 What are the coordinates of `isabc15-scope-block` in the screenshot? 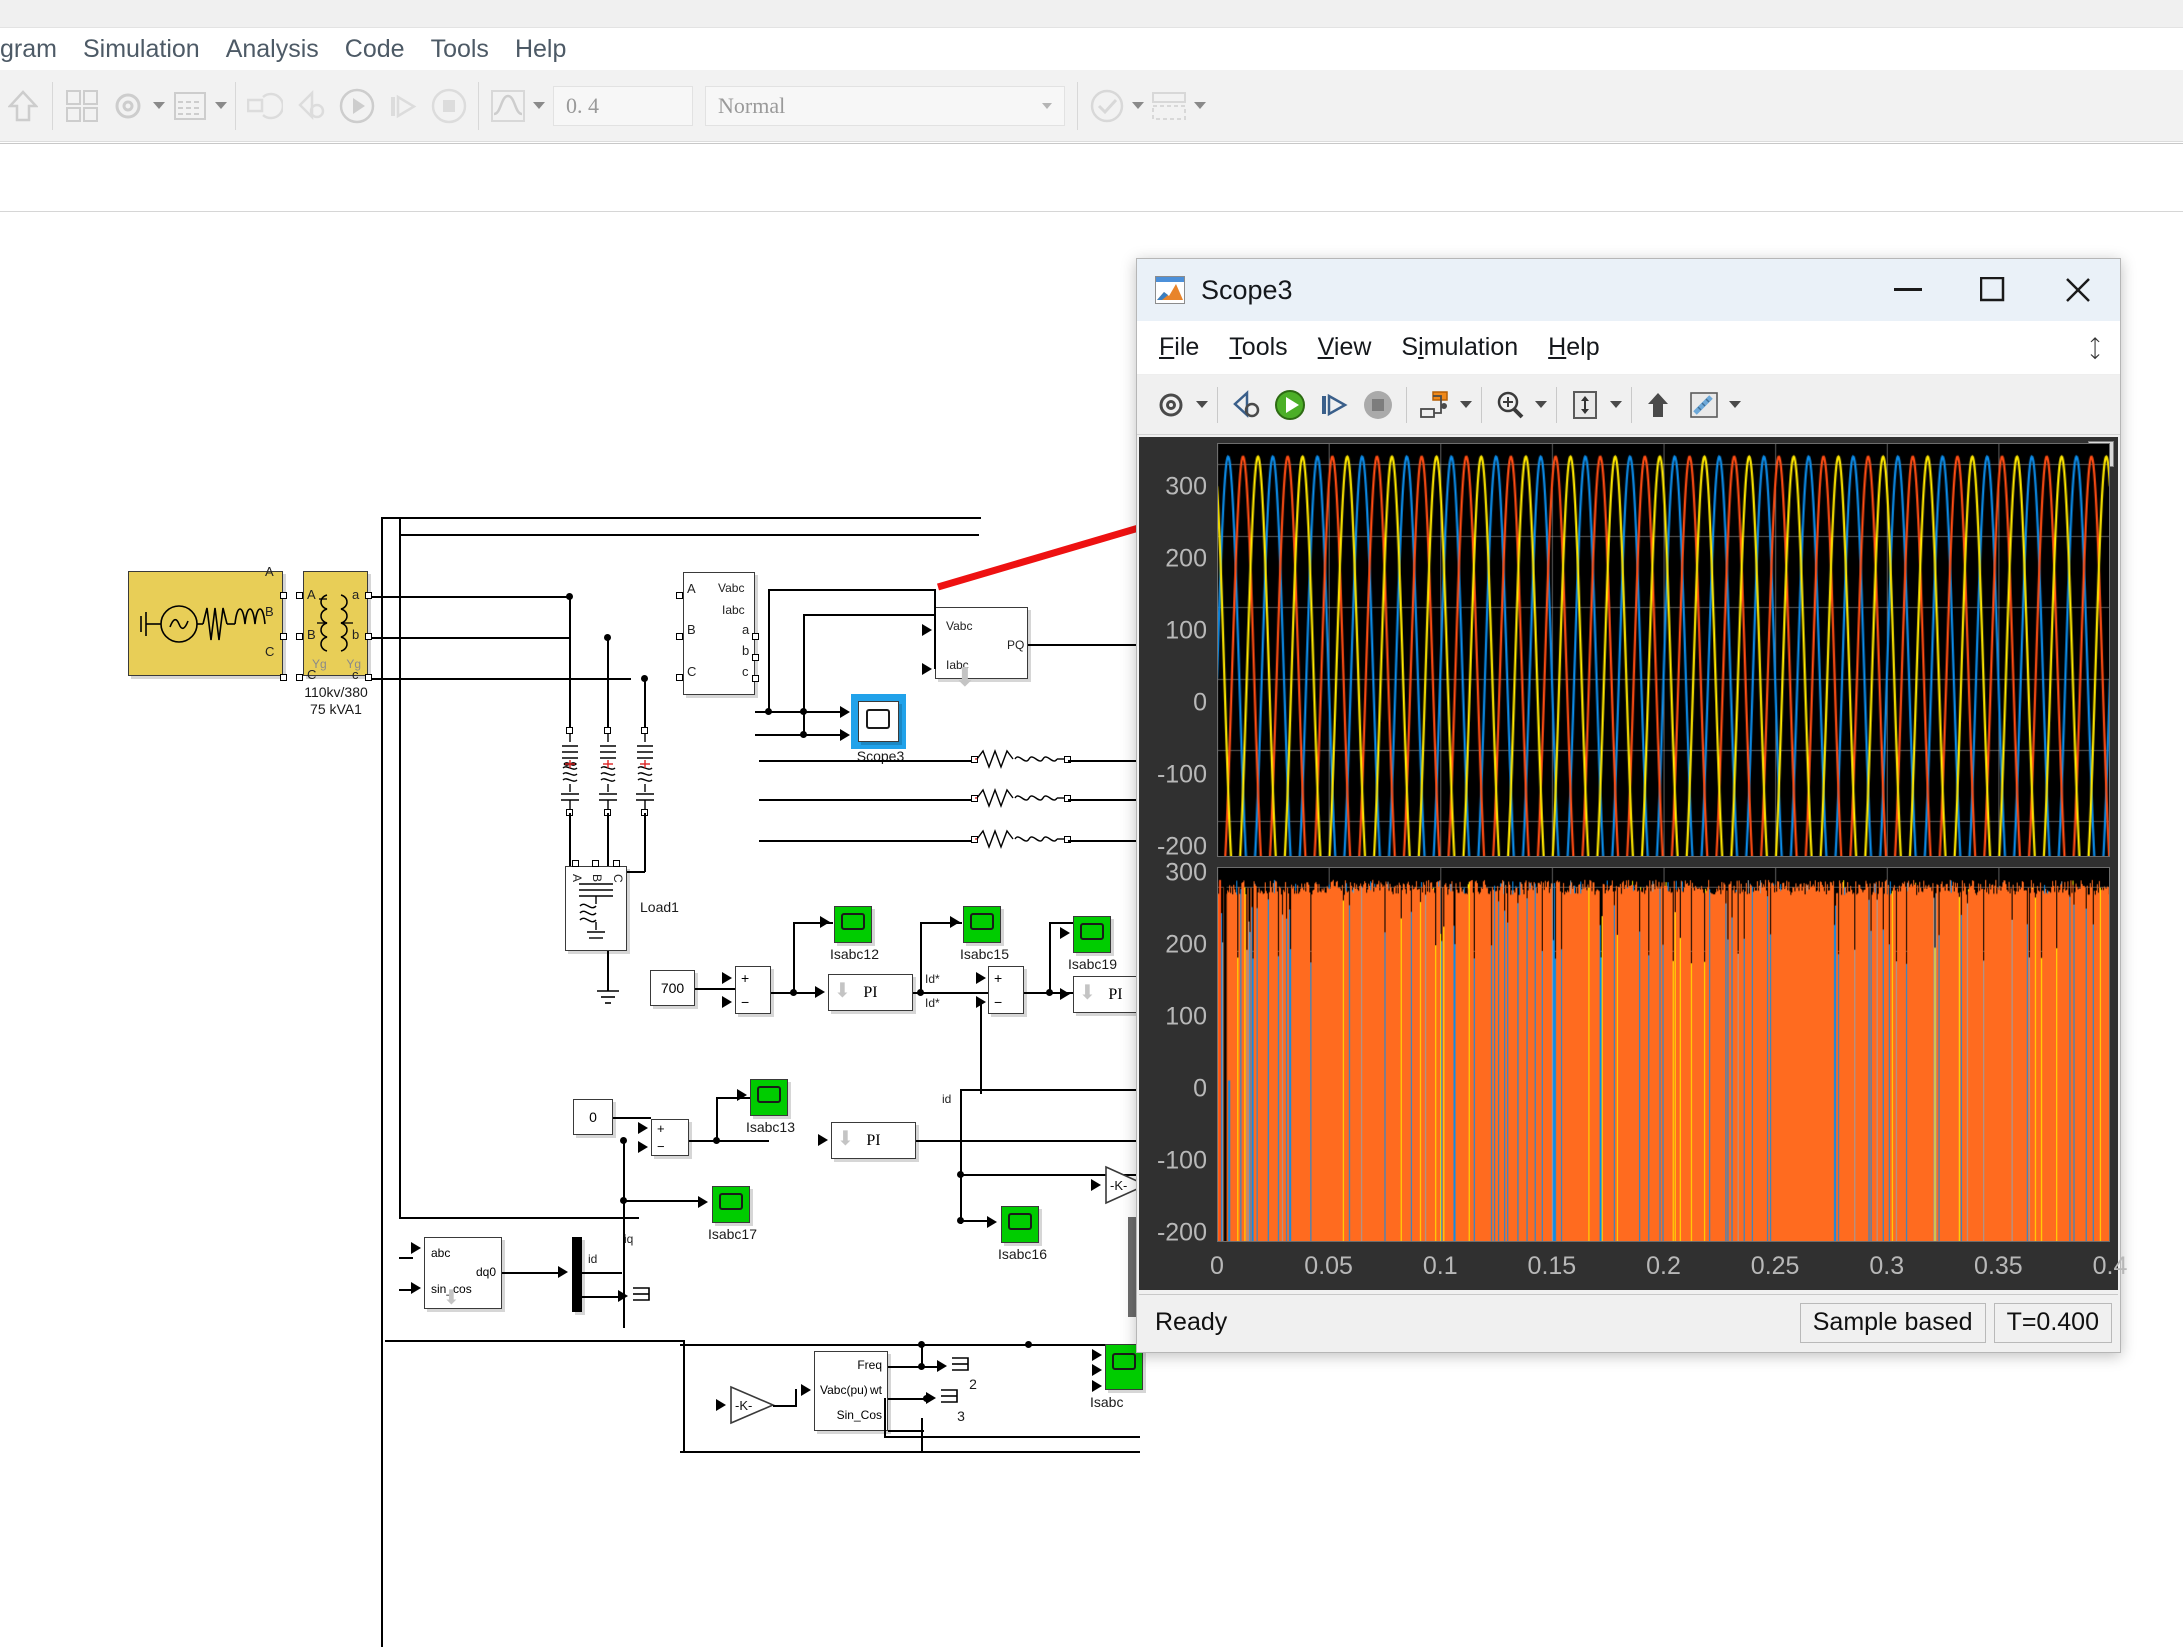 It's located at (982, 924).